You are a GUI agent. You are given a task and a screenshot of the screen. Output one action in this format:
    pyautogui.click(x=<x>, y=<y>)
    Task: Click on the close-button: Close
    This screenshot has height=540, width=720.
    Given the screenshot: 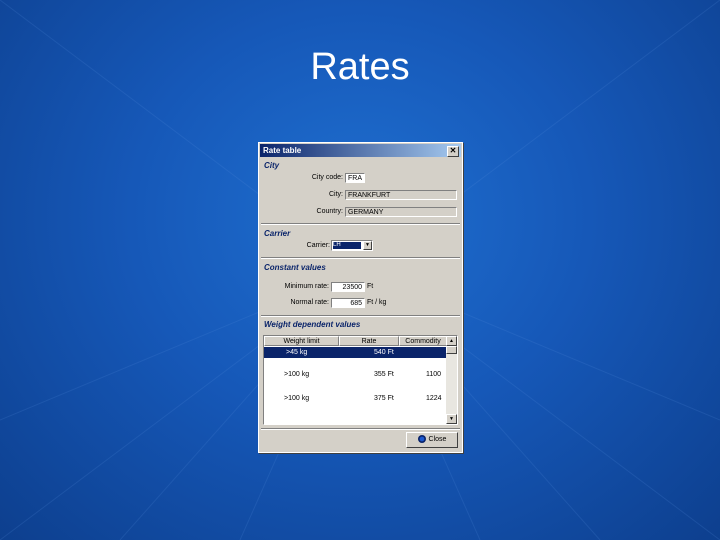 What is the action you would take?
    pyautogui.click(x=432, y=440)
    